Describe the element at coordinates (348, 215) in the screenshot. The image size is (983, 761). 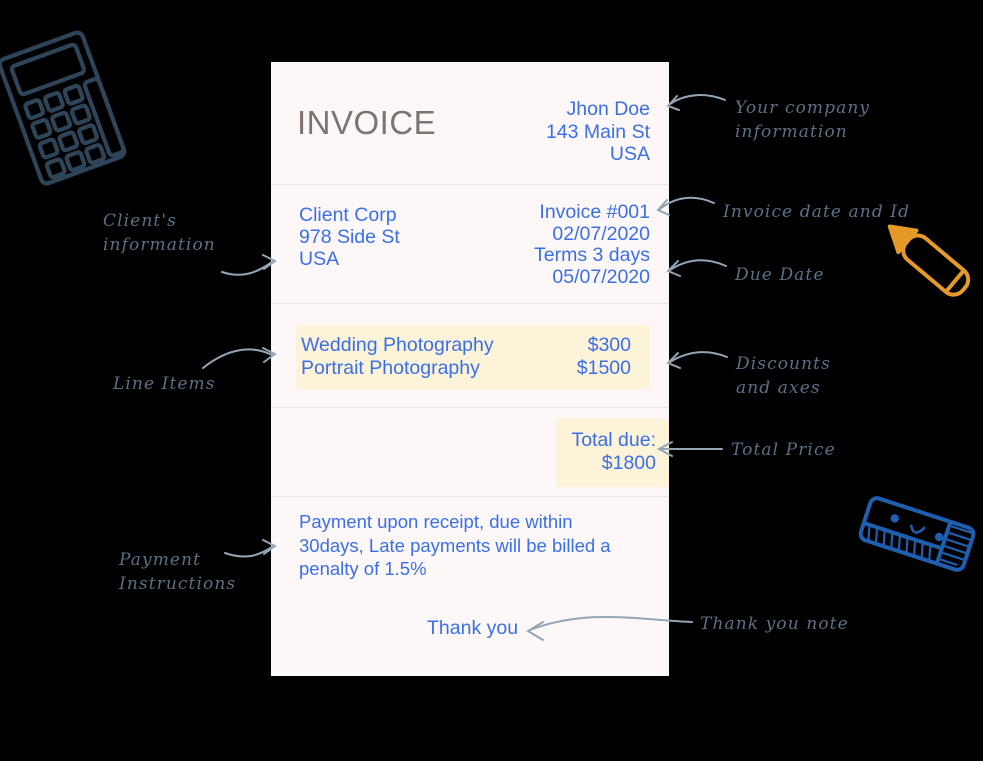
I see `client-name: Client Corp` at that location.